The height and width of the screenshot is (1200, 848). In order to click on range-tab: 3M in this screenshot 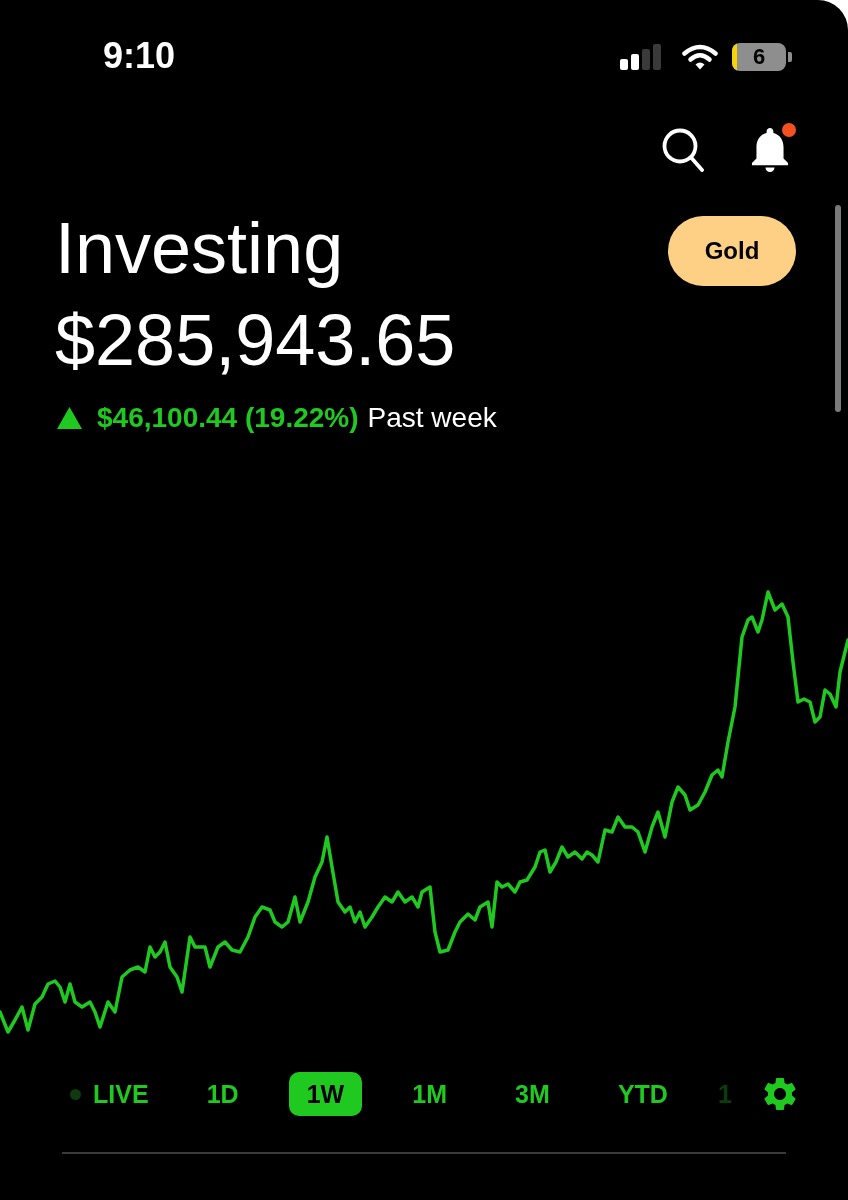, I will do `click(532, 1094)`.